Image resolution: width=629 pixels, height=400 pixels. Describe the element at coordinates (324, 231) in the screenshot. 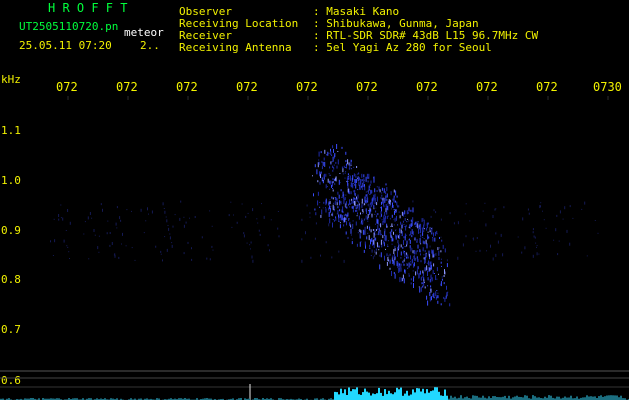

I see `background-noise` at that location.